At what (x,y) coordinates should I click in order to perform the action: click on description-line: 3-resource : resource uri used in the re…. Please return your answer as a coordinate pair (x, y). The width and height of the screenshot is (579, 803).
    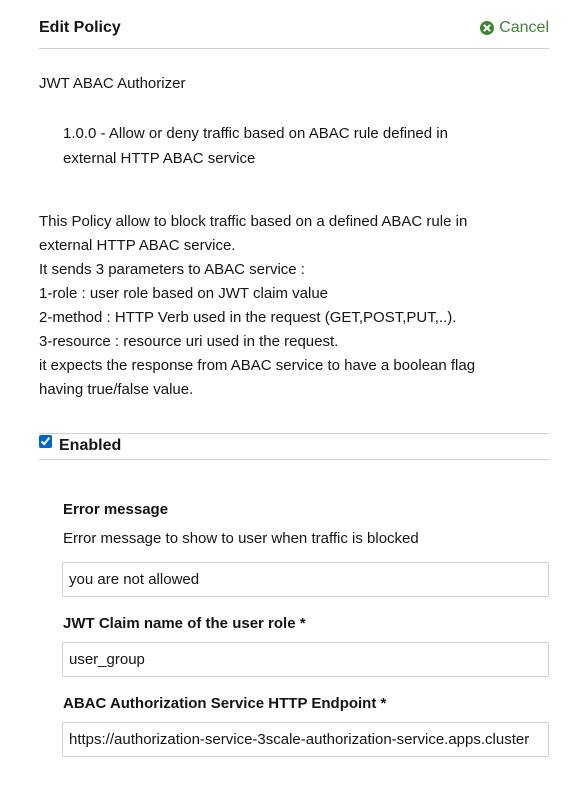
    Looking at the image, I should click on (189, 341).